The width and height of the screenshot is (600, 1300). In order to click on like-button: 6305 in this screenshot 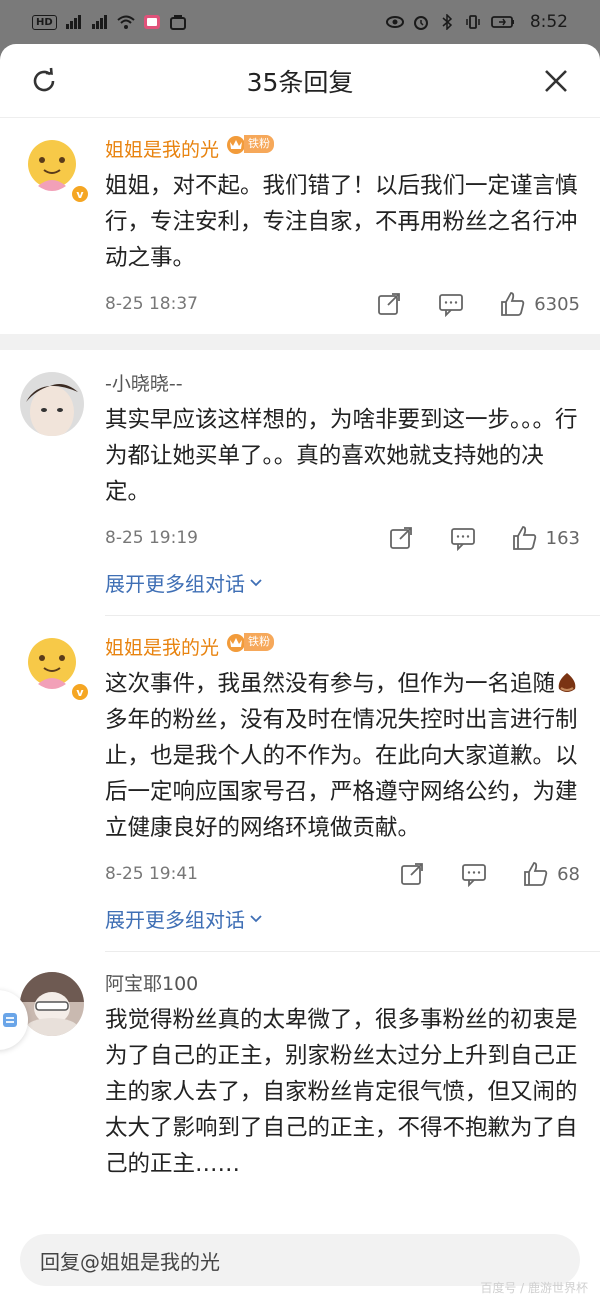, I will do `click(540, 304)`.